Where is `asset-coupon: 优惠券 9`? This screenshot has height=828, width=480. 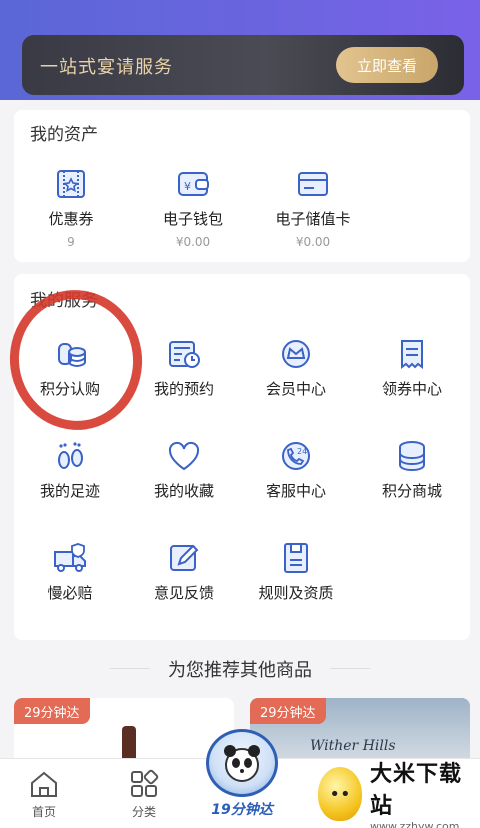
asset-coupon: 优惠券 9 is located at coordinates (71, 207).